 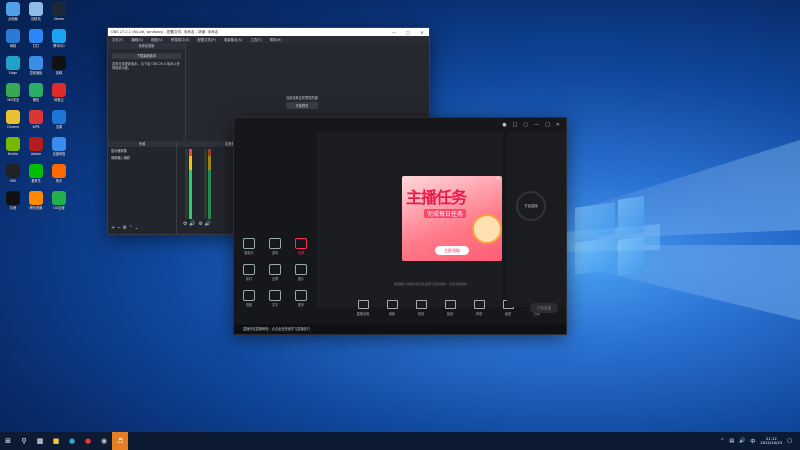 What do you see at coordinates (233, 39) in the screenshot?
I see `menu-item: 场景集合(S)` at bounding box center [233, 39].